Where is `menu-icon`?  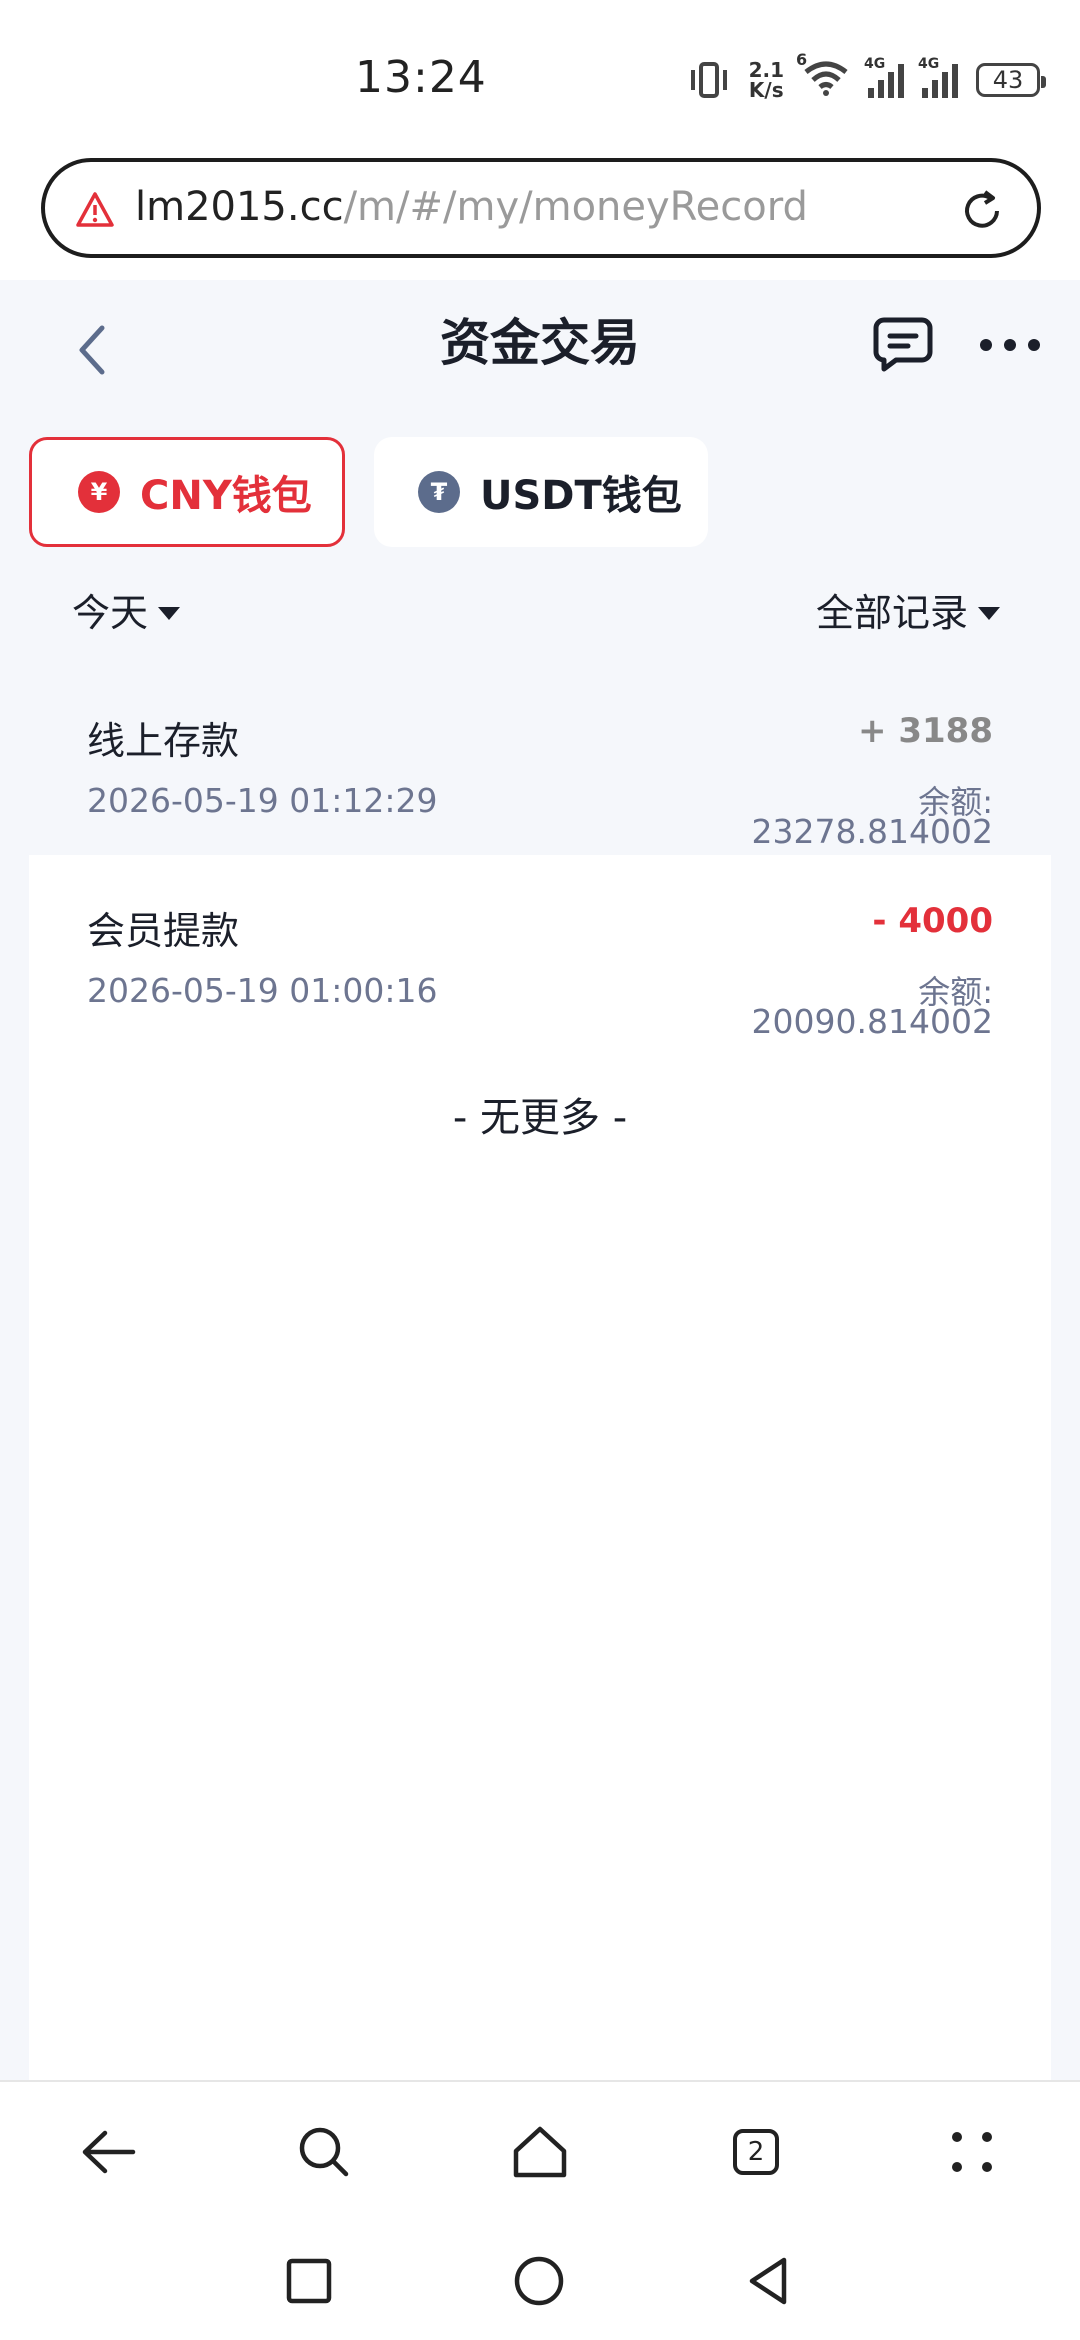
menu-icon is located at coordinates (972, 2152).